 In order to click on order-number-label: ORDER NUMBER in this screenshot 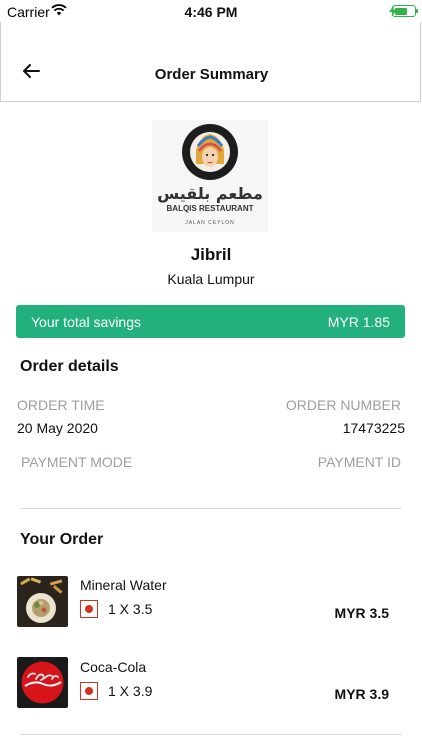, I will do `click(343, 405)`.